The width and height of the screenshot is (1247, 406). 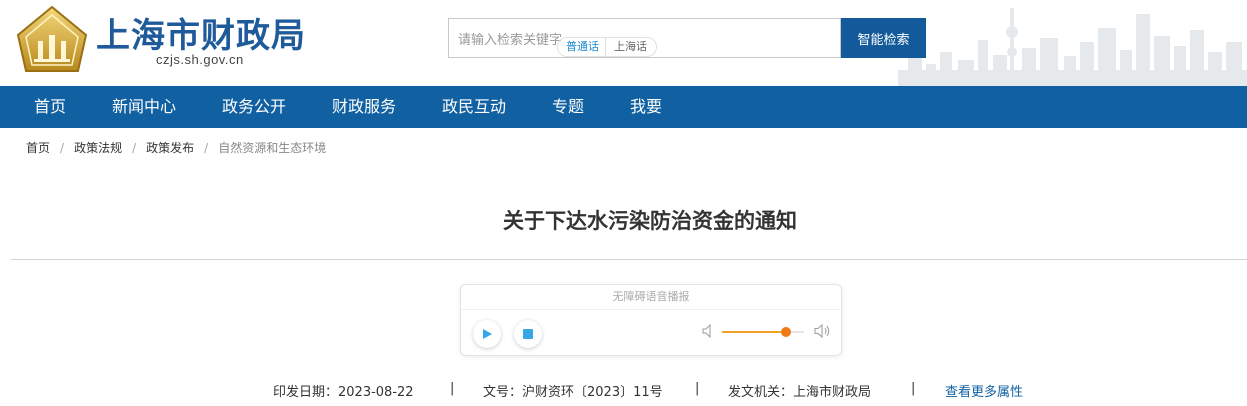 I want to click on play-icon, so click(x=487, y=334).